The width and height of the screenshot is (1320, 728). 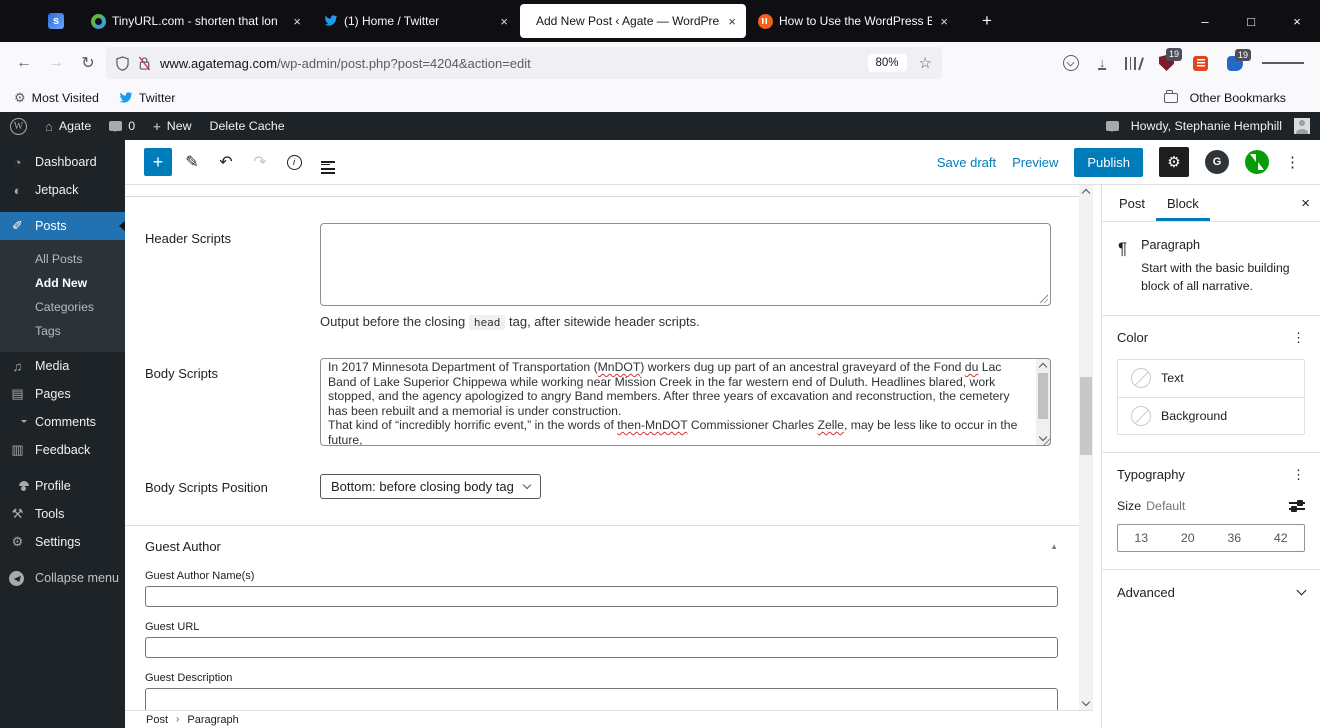 What do you see at coordinates (602, 541) in the screenshot?
I see `guest-author-section-header: Guest Author ▲` at bounding box center [602, 541].